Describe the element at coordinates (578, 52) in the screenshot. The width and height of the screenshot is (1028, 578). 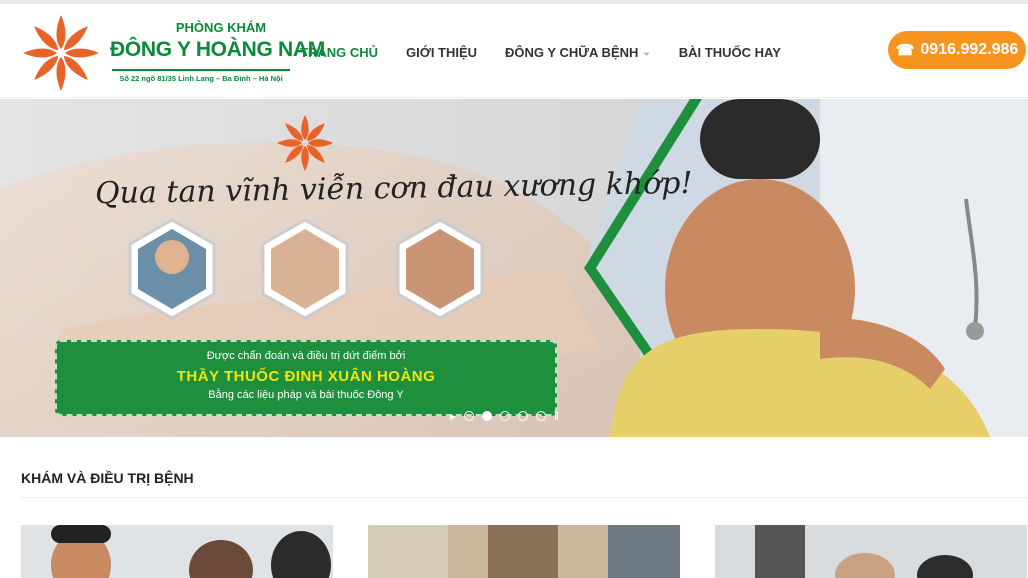
I see `nav-item-treatment: ĐÔNG Y CHỮA BỆNH ⌄` at that location.